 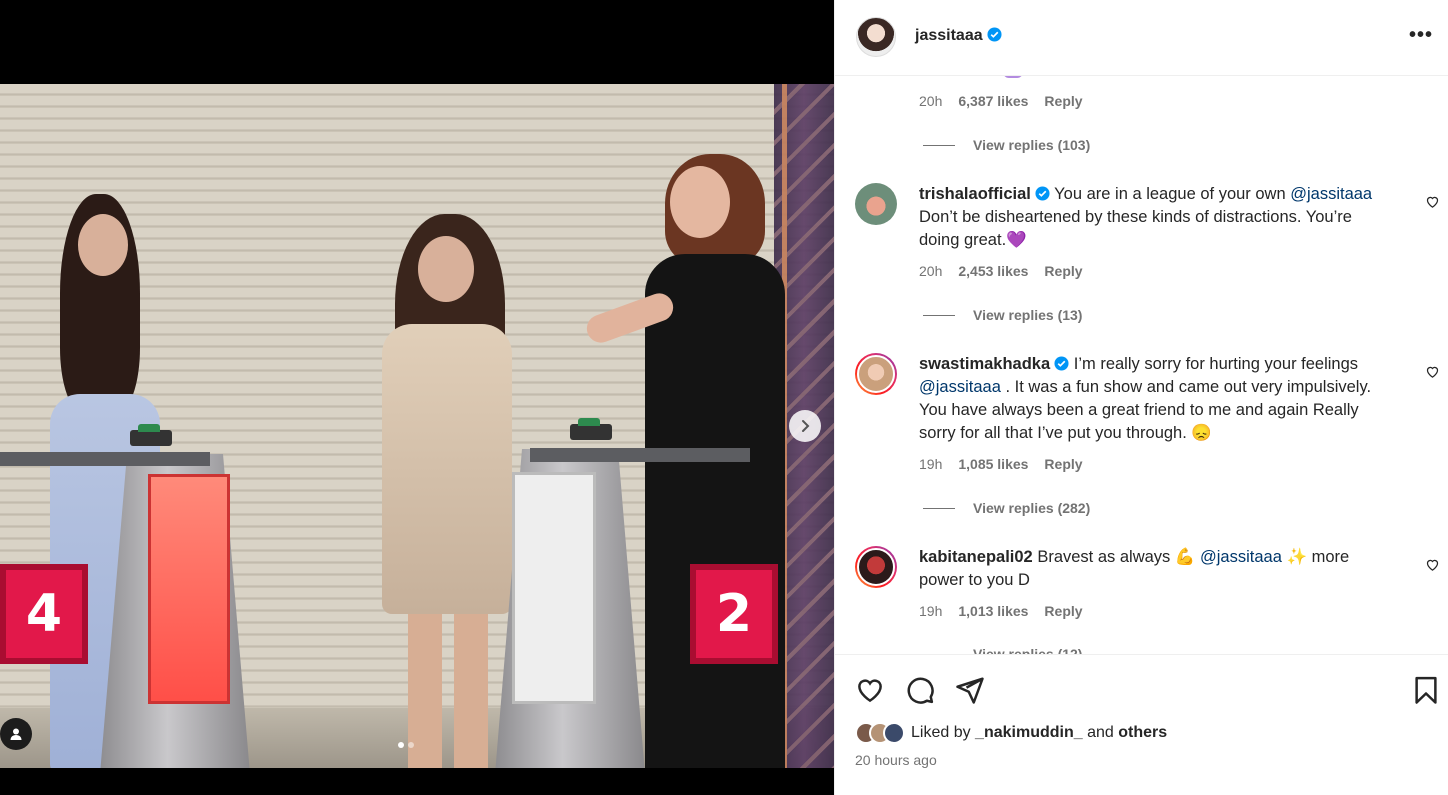 I want to click on podium-left-screen, so click(x=189, y=589).